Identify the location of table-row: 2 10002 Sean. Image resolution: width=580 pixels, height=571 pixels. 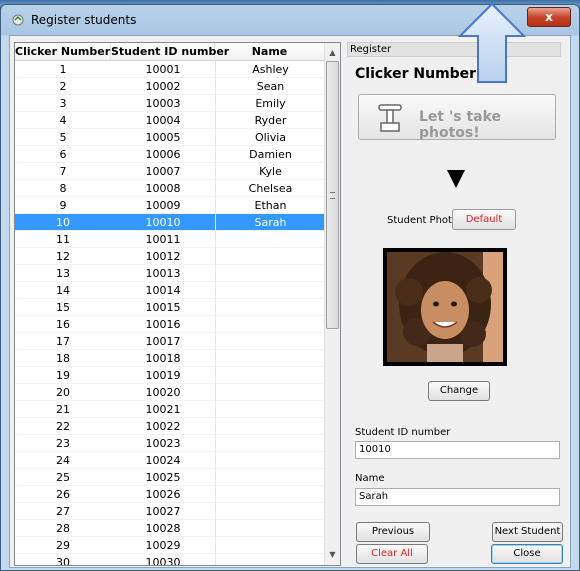
(170, 86).